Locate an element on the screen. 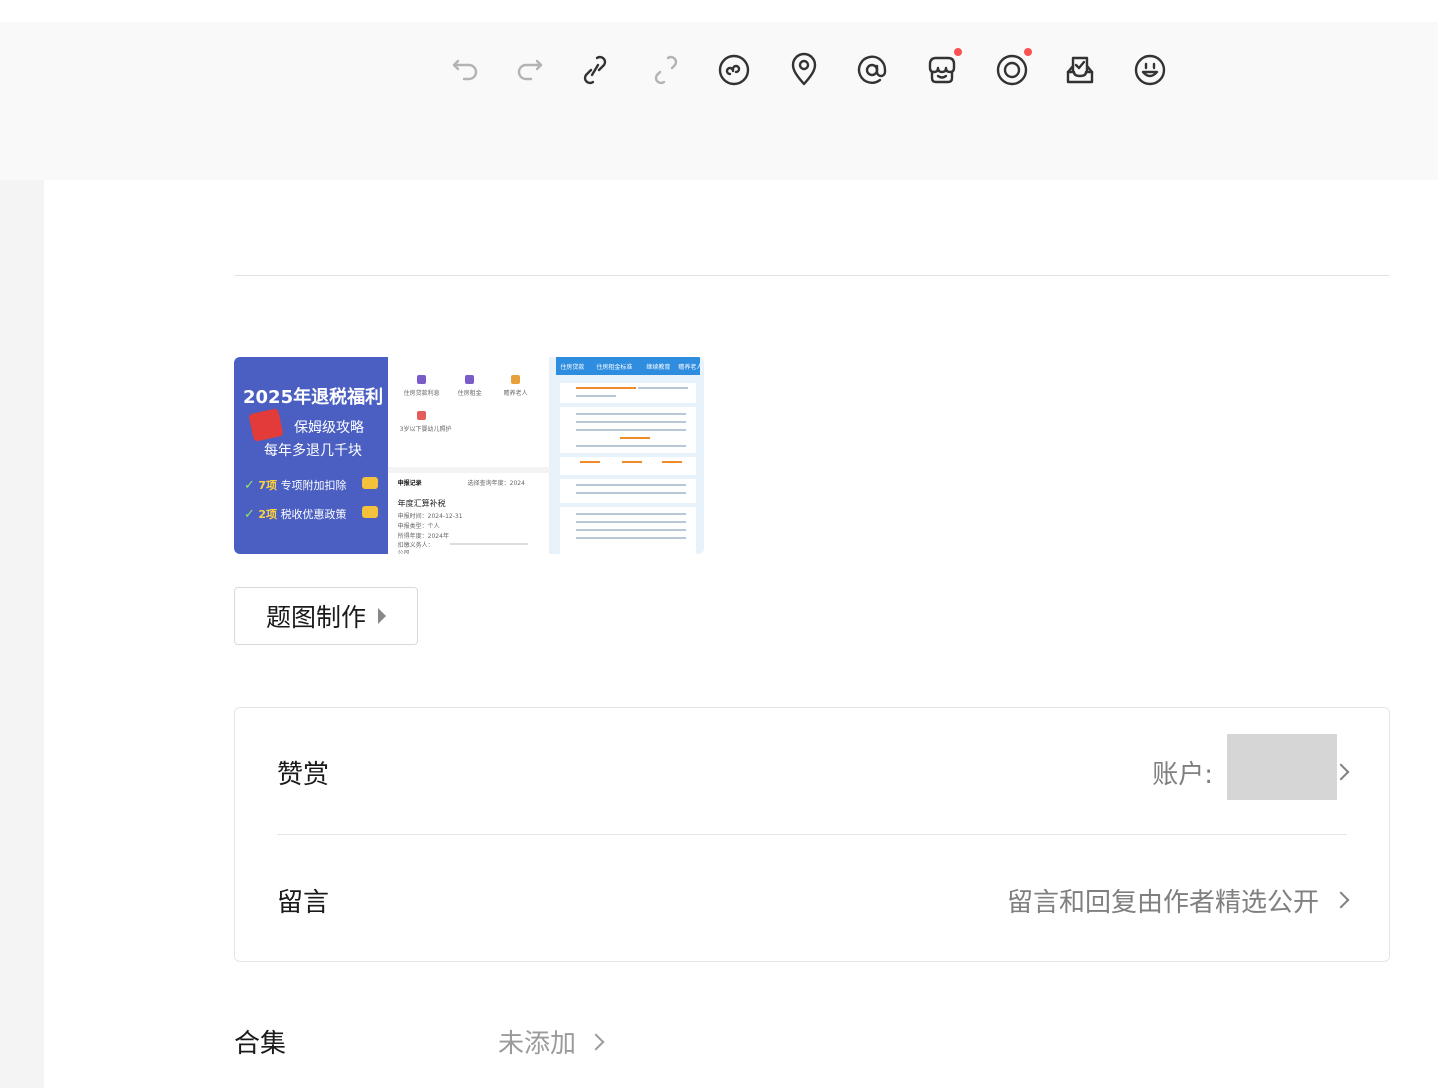  redo-icon is located at coordinates (530, 70).